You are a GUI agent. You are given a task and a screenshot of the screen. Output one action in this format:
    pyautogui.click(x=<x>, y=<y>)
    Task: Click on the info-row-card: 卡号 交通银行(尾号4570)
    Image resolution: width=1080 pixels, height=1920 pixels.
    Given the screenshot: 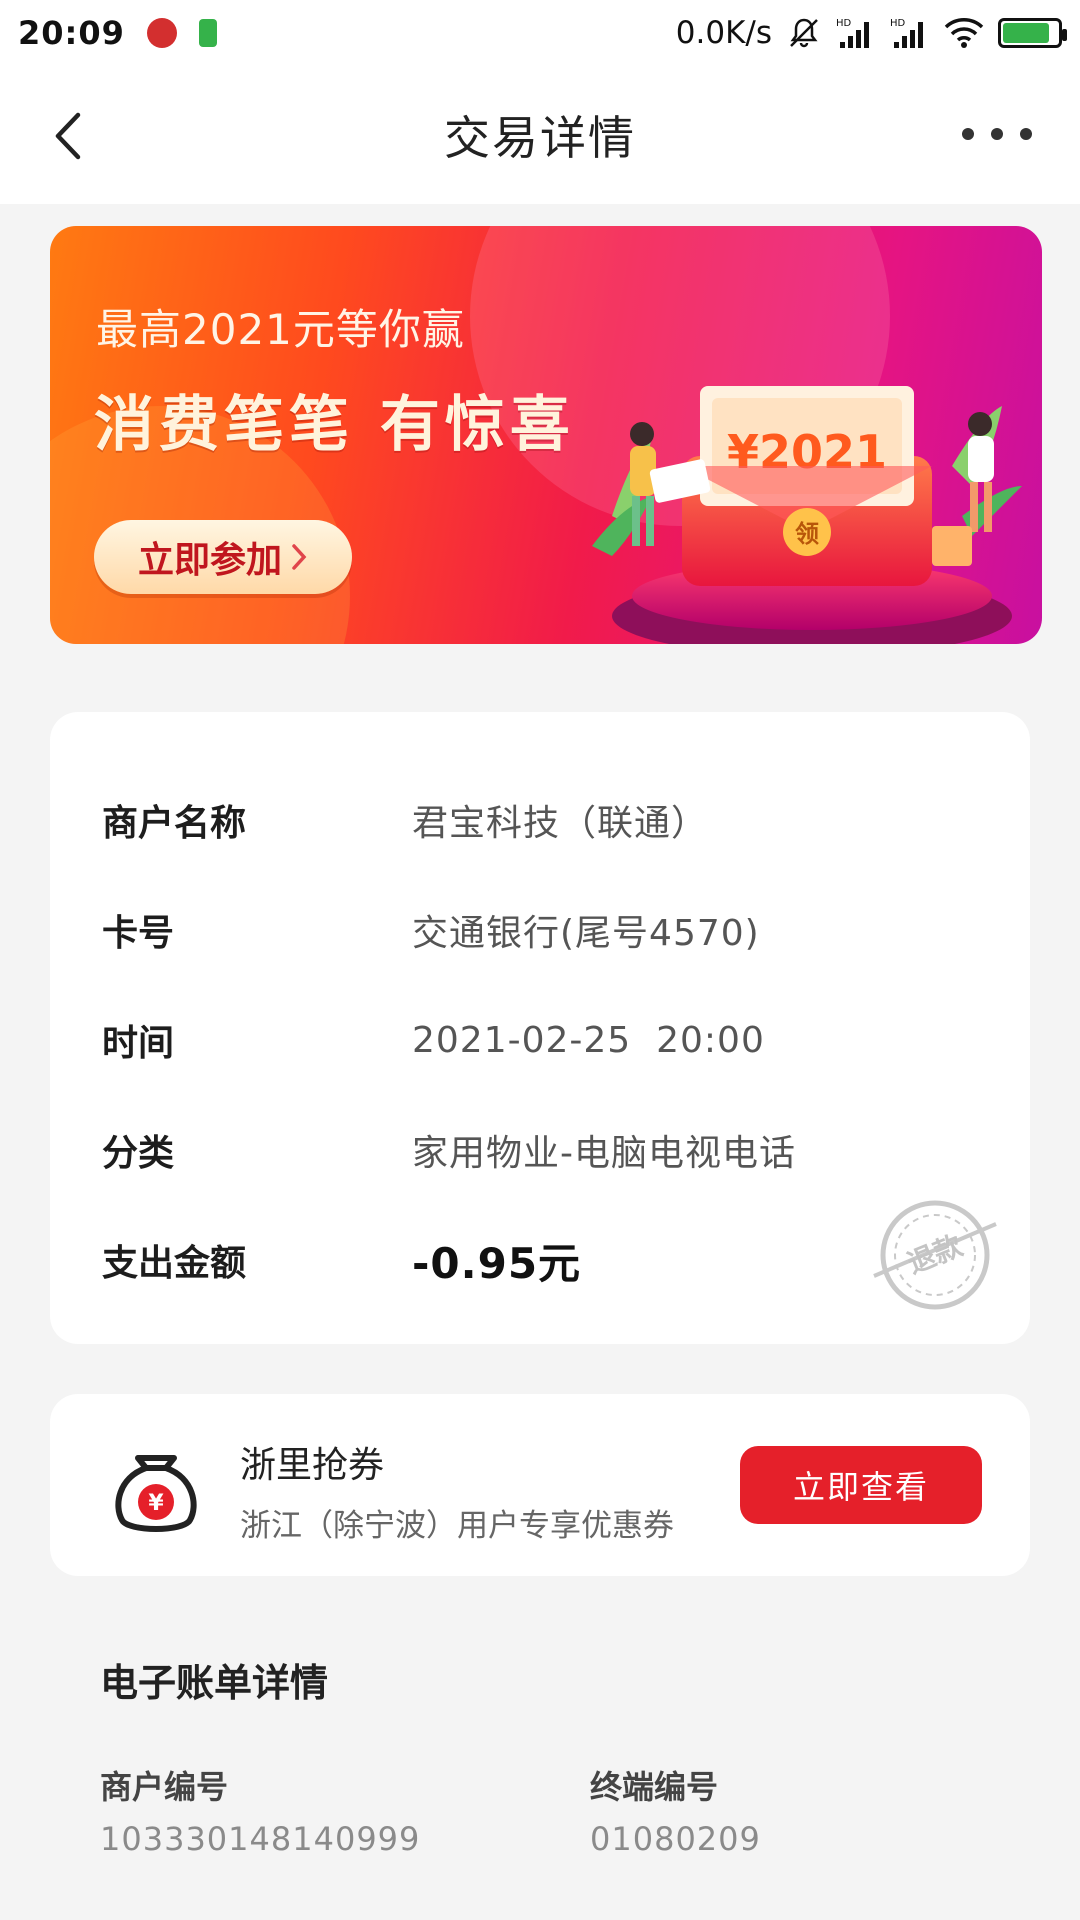 What is the action you would take?
    pyautogui.click(x=546, y=930)
    